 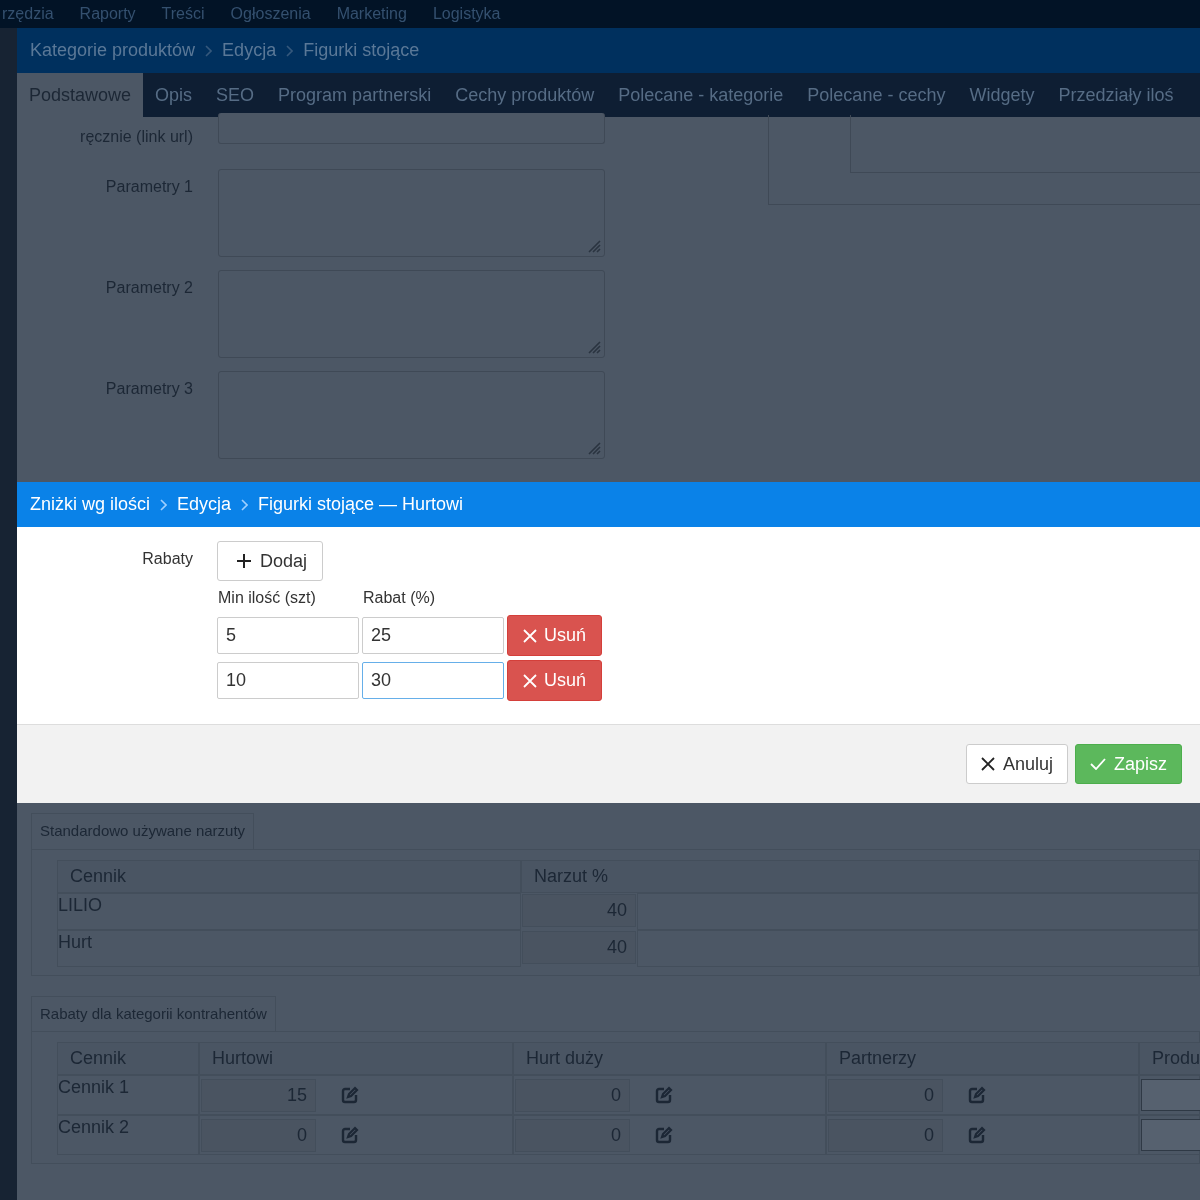 I want to click on plus-icon, so click(x=244, y=561).